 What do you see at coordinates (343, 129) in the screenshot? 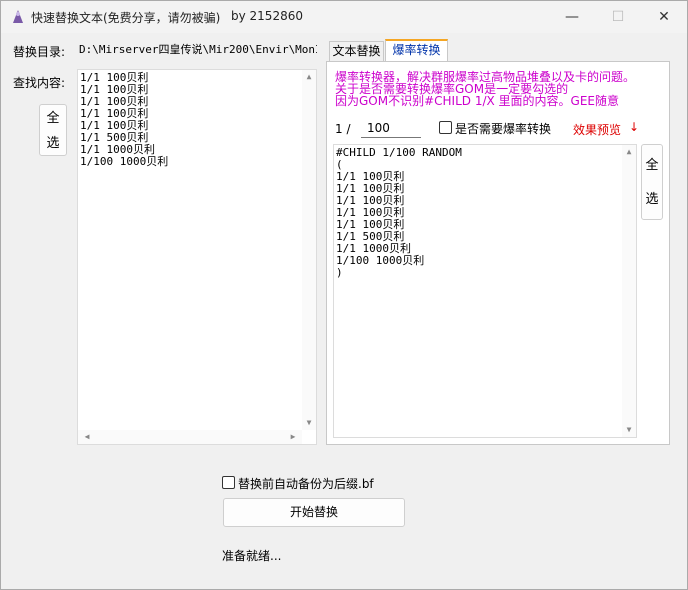
I see `rate-prefix-label: 1 /` at bounding box center [343, 129].